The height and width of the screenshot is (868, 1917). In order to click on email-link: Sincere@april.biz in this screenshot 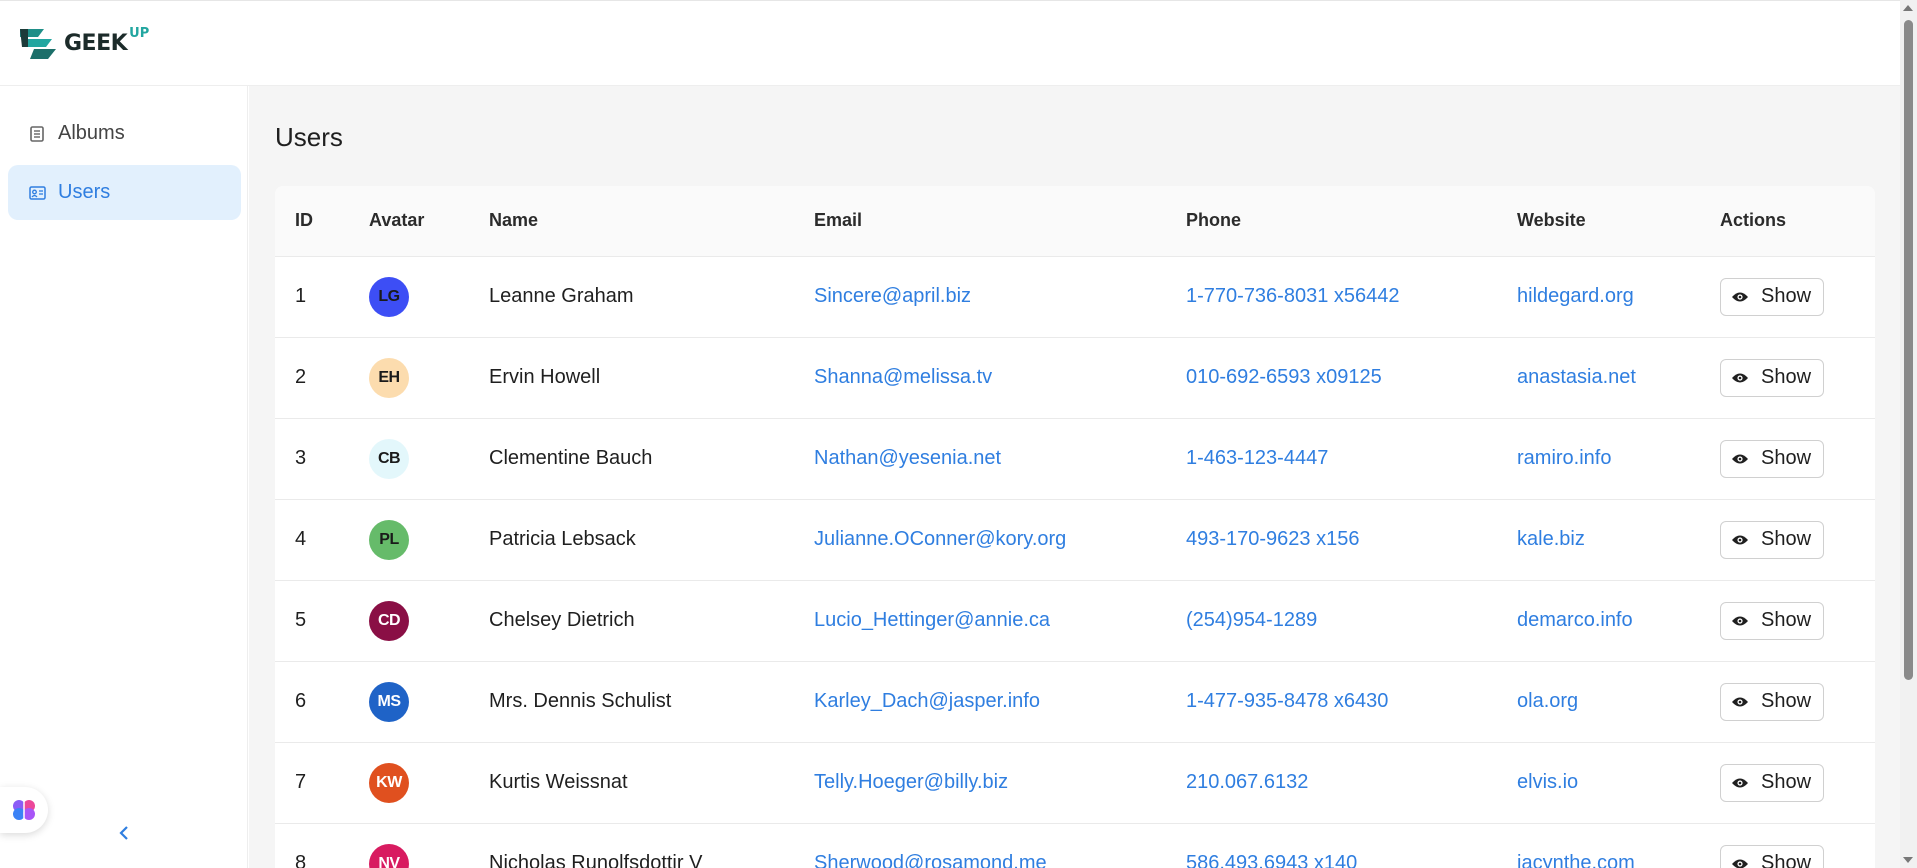, I will do `click(892, 296)`.